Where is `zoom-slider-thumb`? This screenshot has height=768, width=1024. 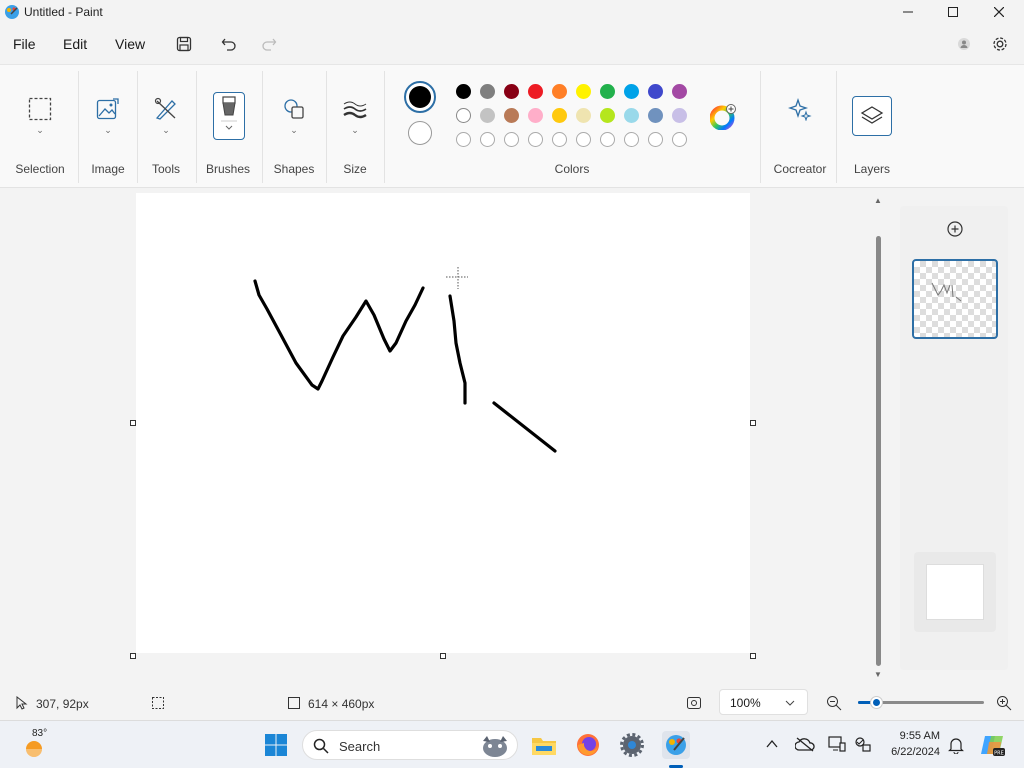 zoom-slider-thumb is located at coordinates (876, 702).